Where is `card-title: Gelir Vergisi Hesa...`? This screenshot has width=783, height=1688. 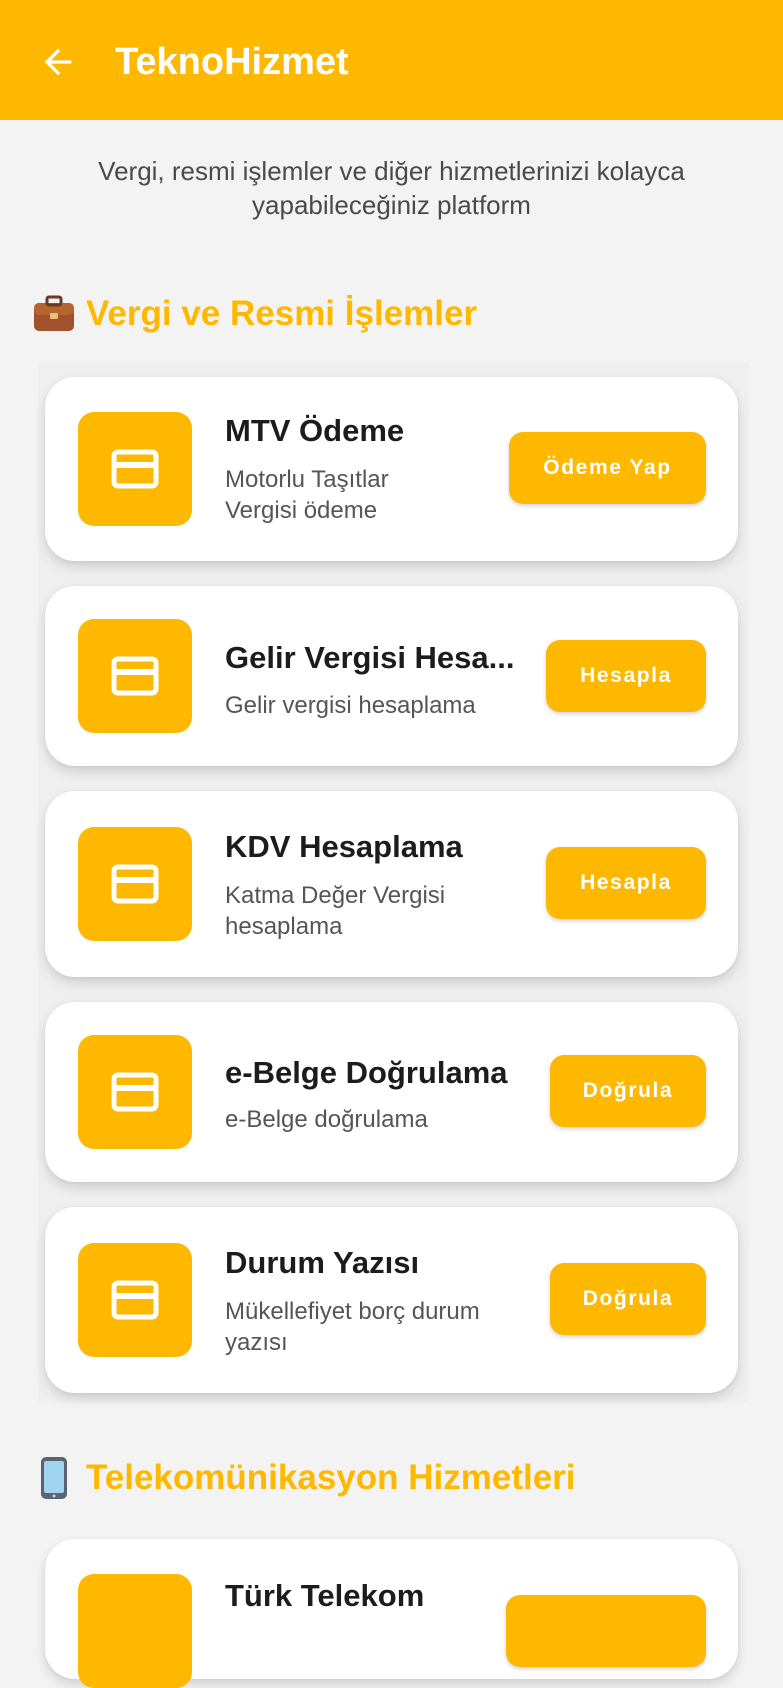 card-title: Gelir Vergisi Hesa... is located at coordinates (370, 657).